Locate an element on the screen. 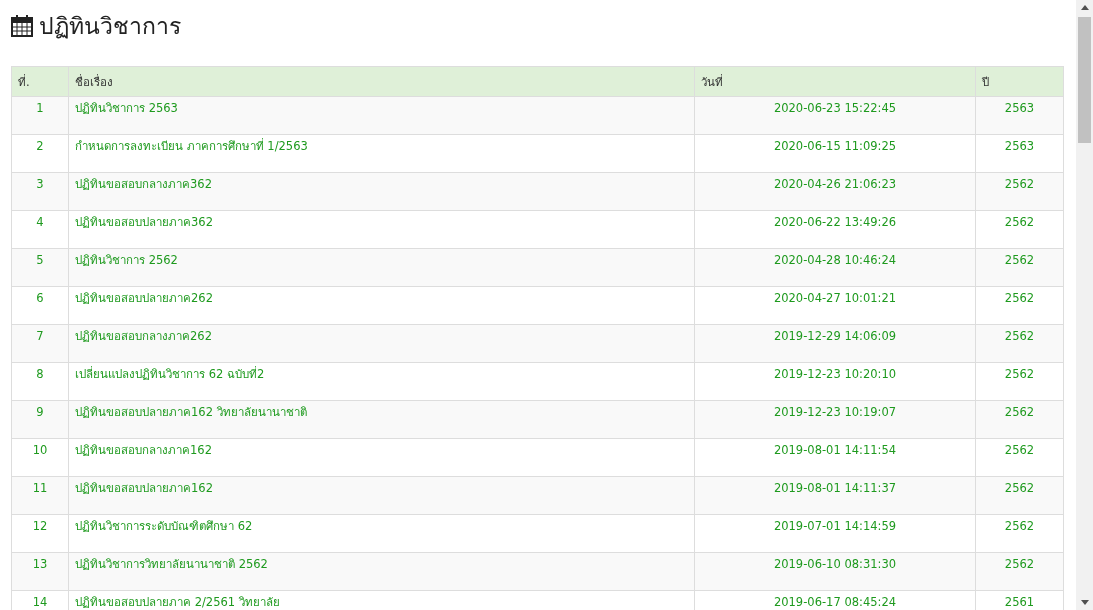 This screenshot has width=1093, height=610. date-cell: 2019-08-01 14:11:54 is located at coordinates (835, 457).